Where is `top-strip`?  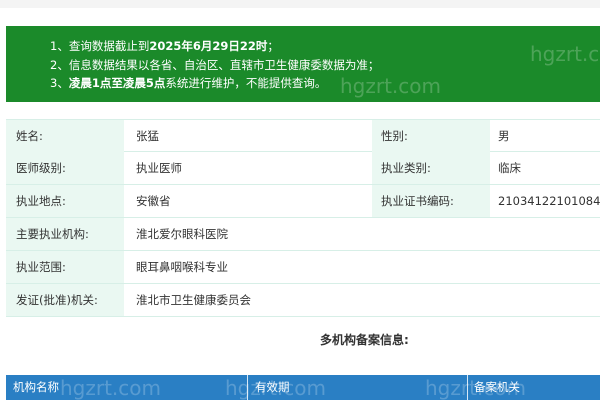 top-strip is located at coordinates (300, 4).